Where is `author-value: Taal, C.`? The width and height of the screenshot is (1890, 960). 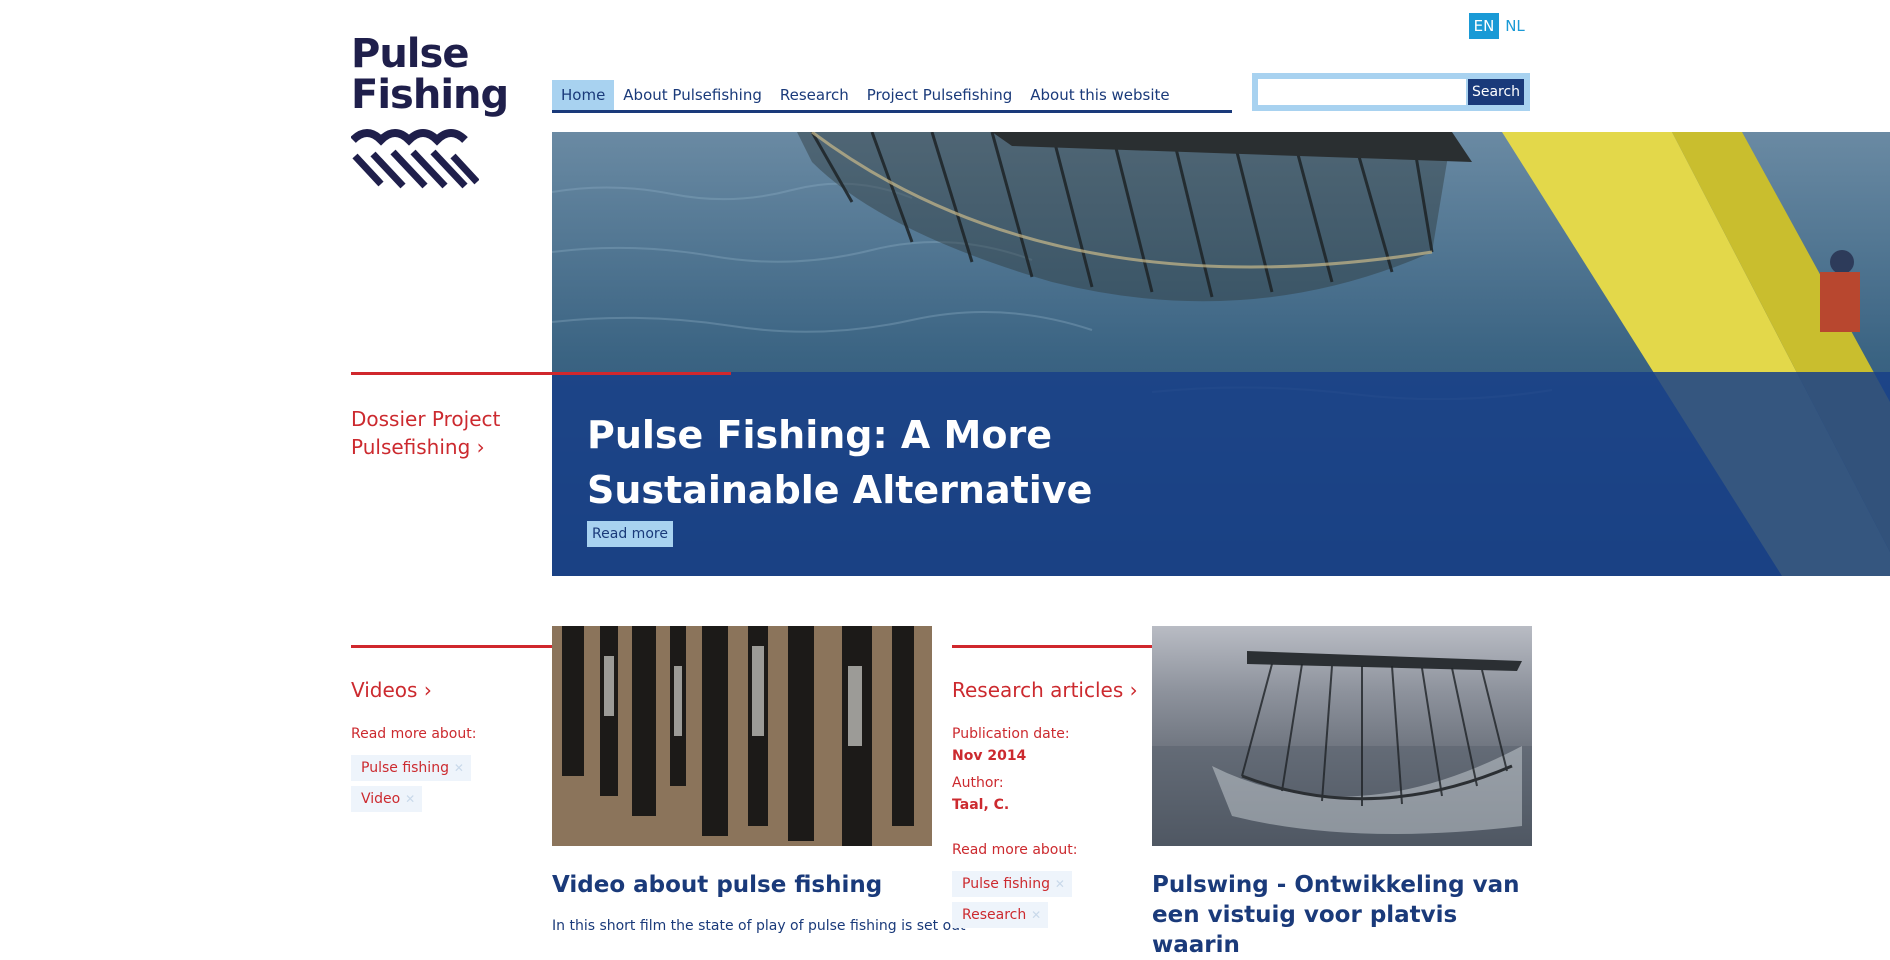
author-value: Taal, C. is located at coordinates (981, 805).